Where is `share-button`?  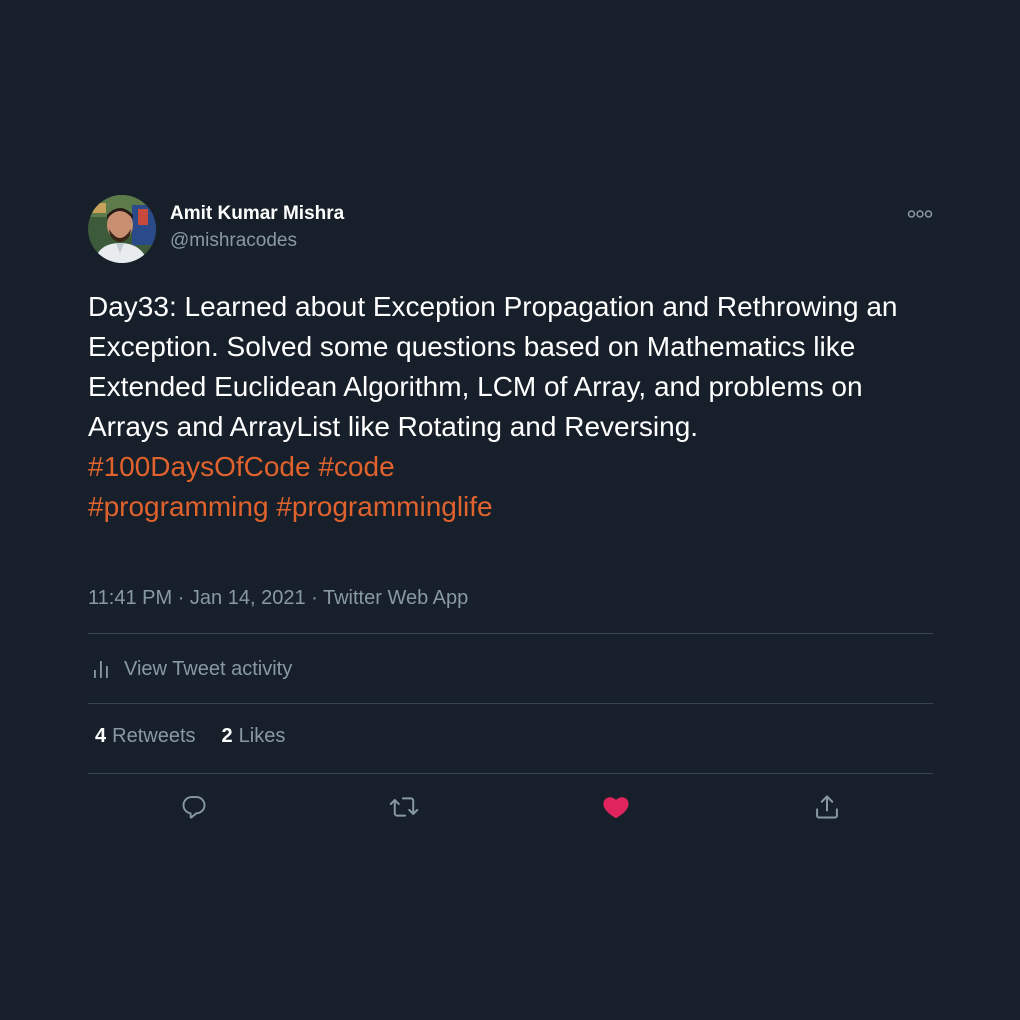 share-button is located at coordinates (827, 807).